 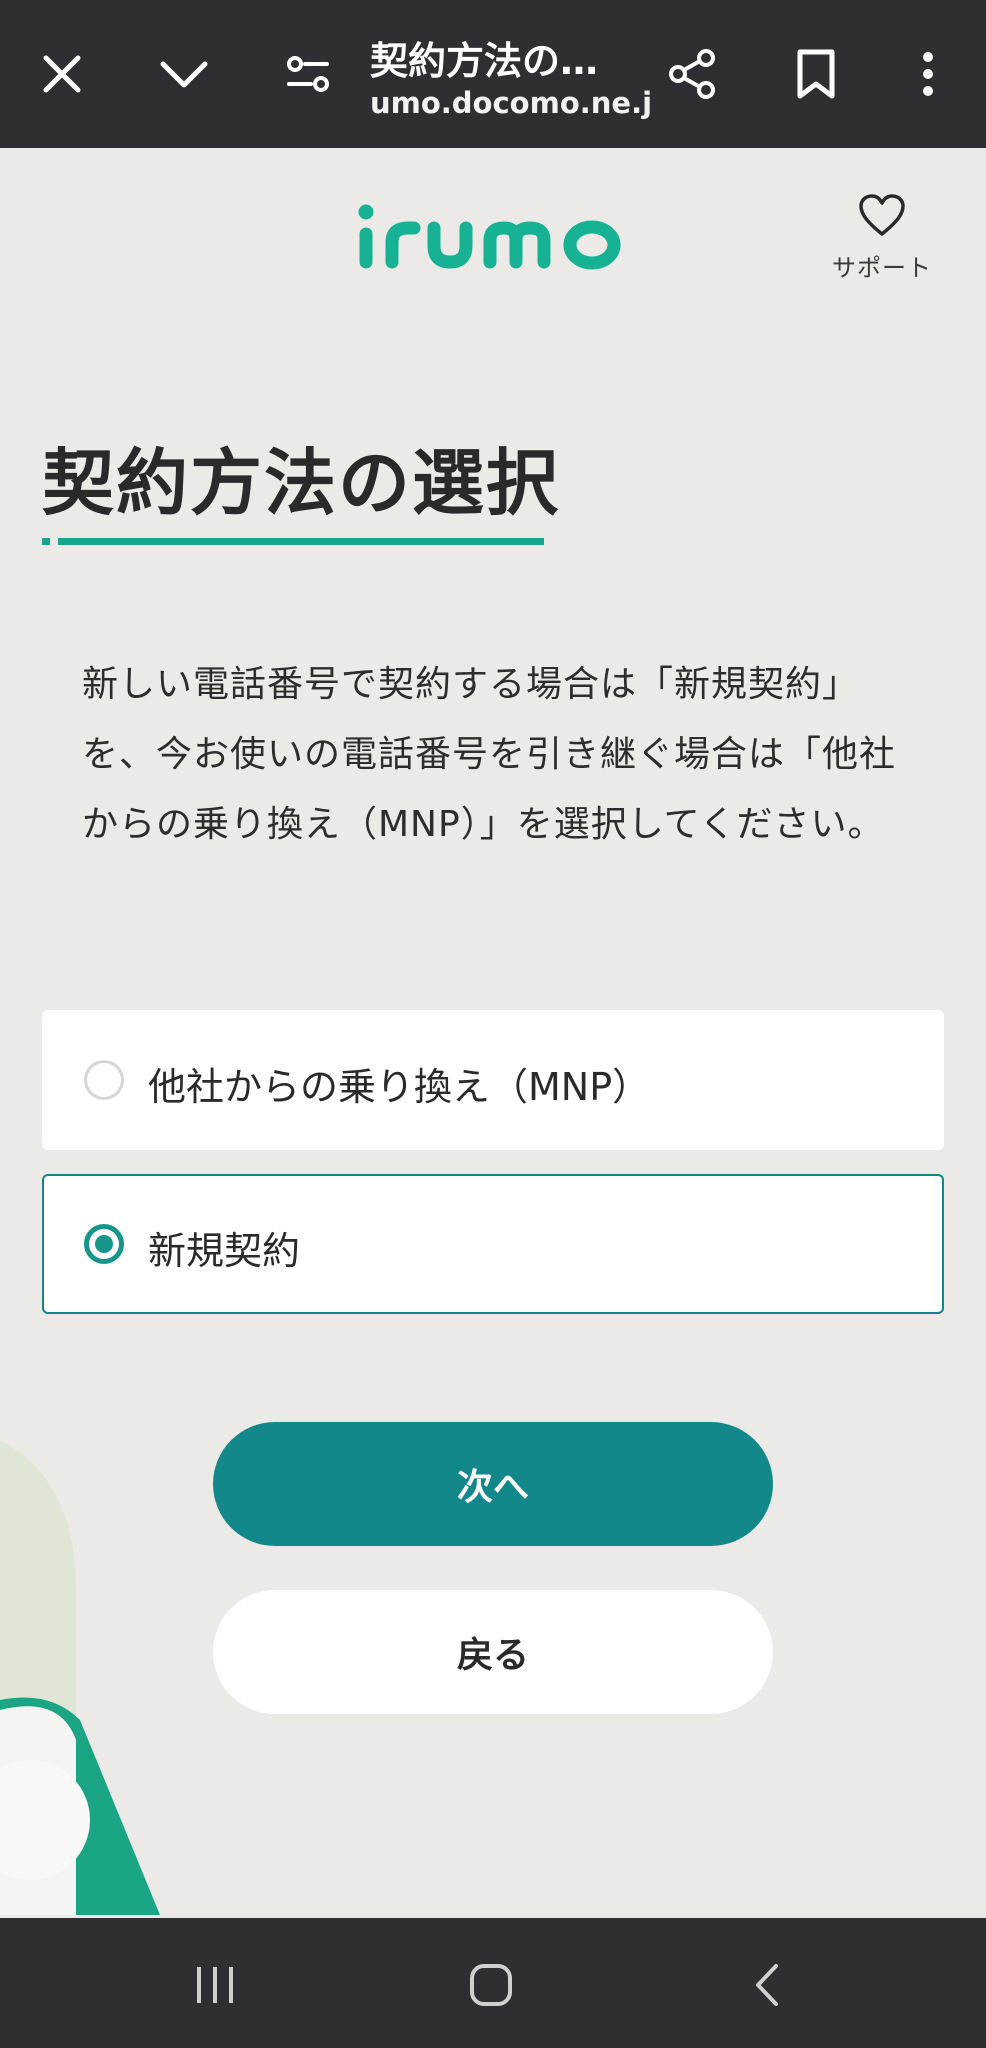 I want to click on support-label: サポート, so click(x=882, y=268).